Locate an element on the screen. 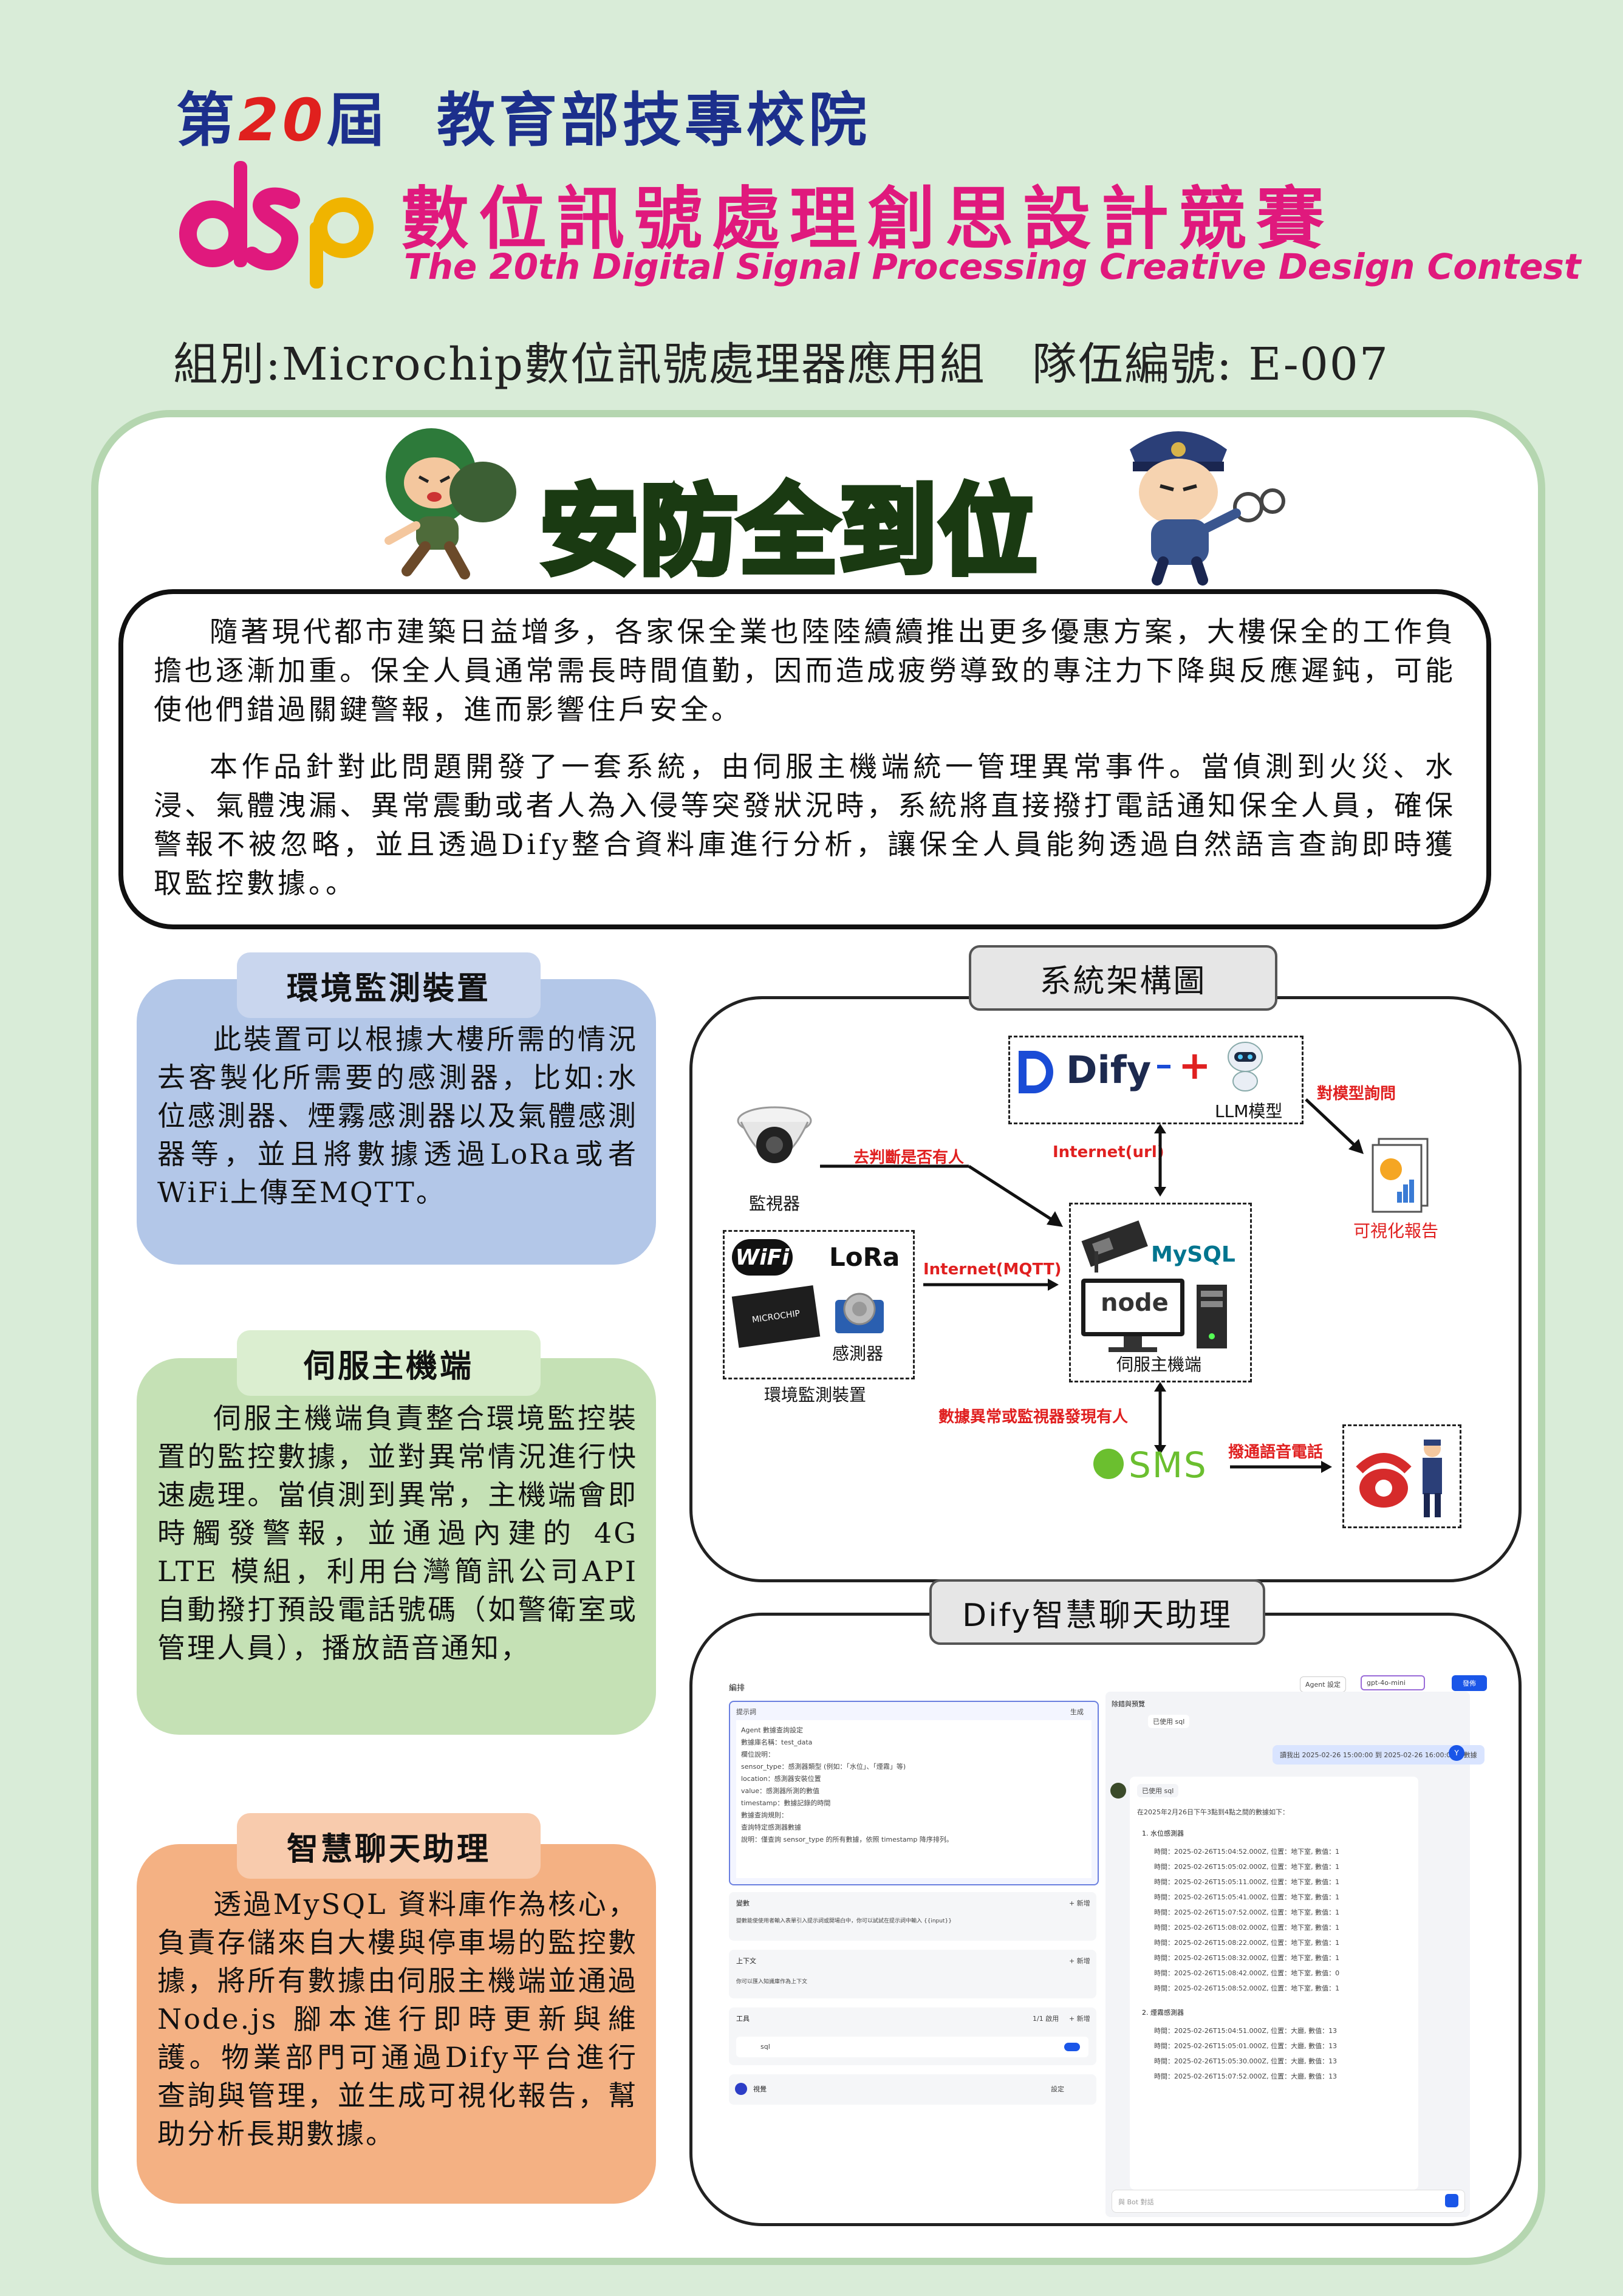 This screenshot has width=1623, height=2296. tools-add-button: + 新增 is located at coordinates (1079, 2018).